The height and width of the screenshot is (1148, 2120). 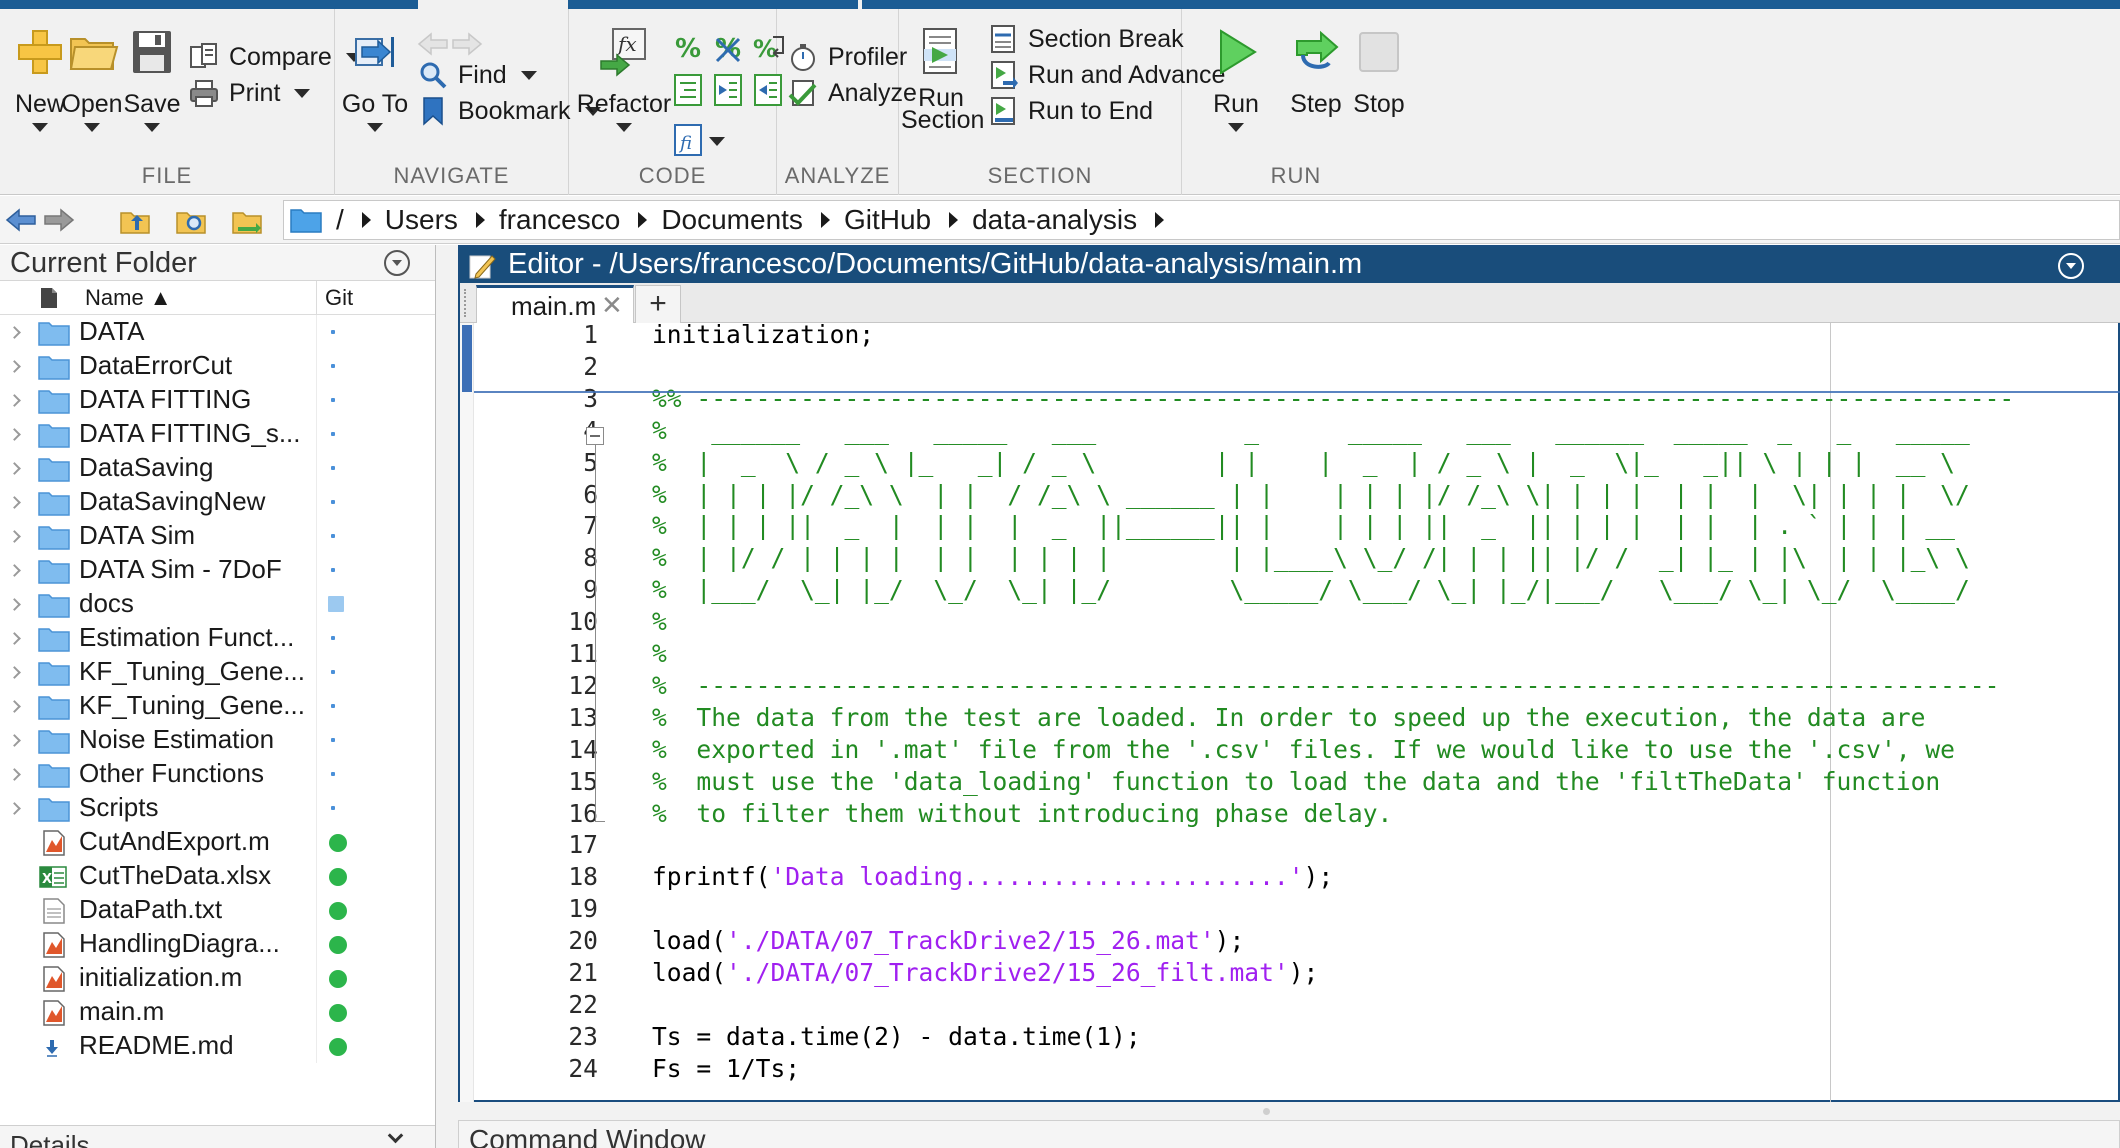 I want to click on panel-actions-icon, so click(x=397, y=263).